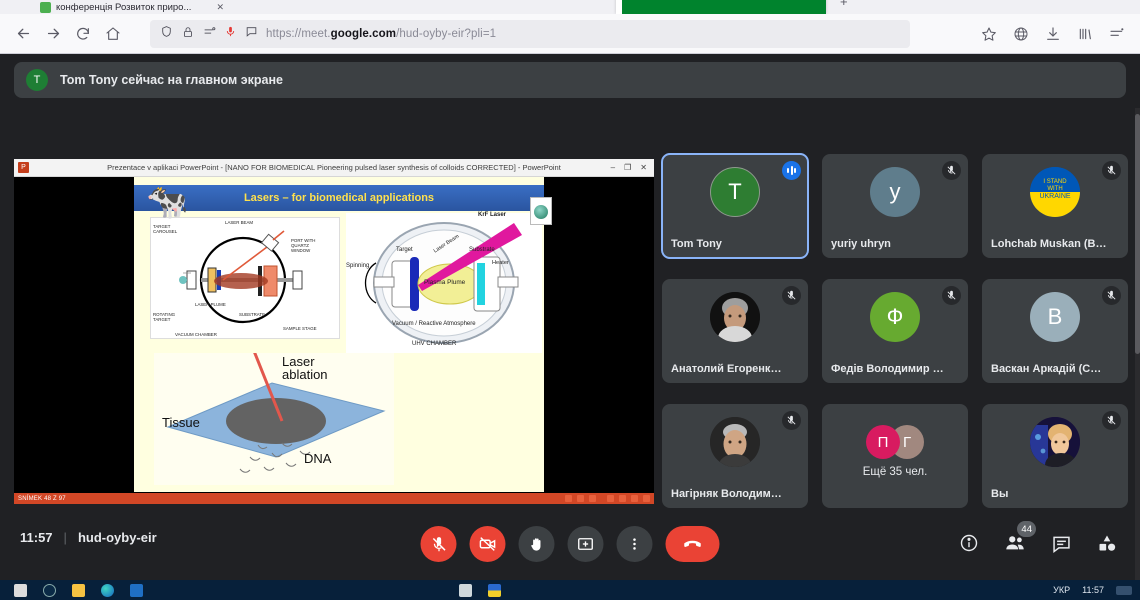 This screenshot has width=1140, height=600. What do you see at coordinates (1093, 590) in the screenshot?
I see `taskbar-clock: 11:57` at bounding box center [1093, 590].